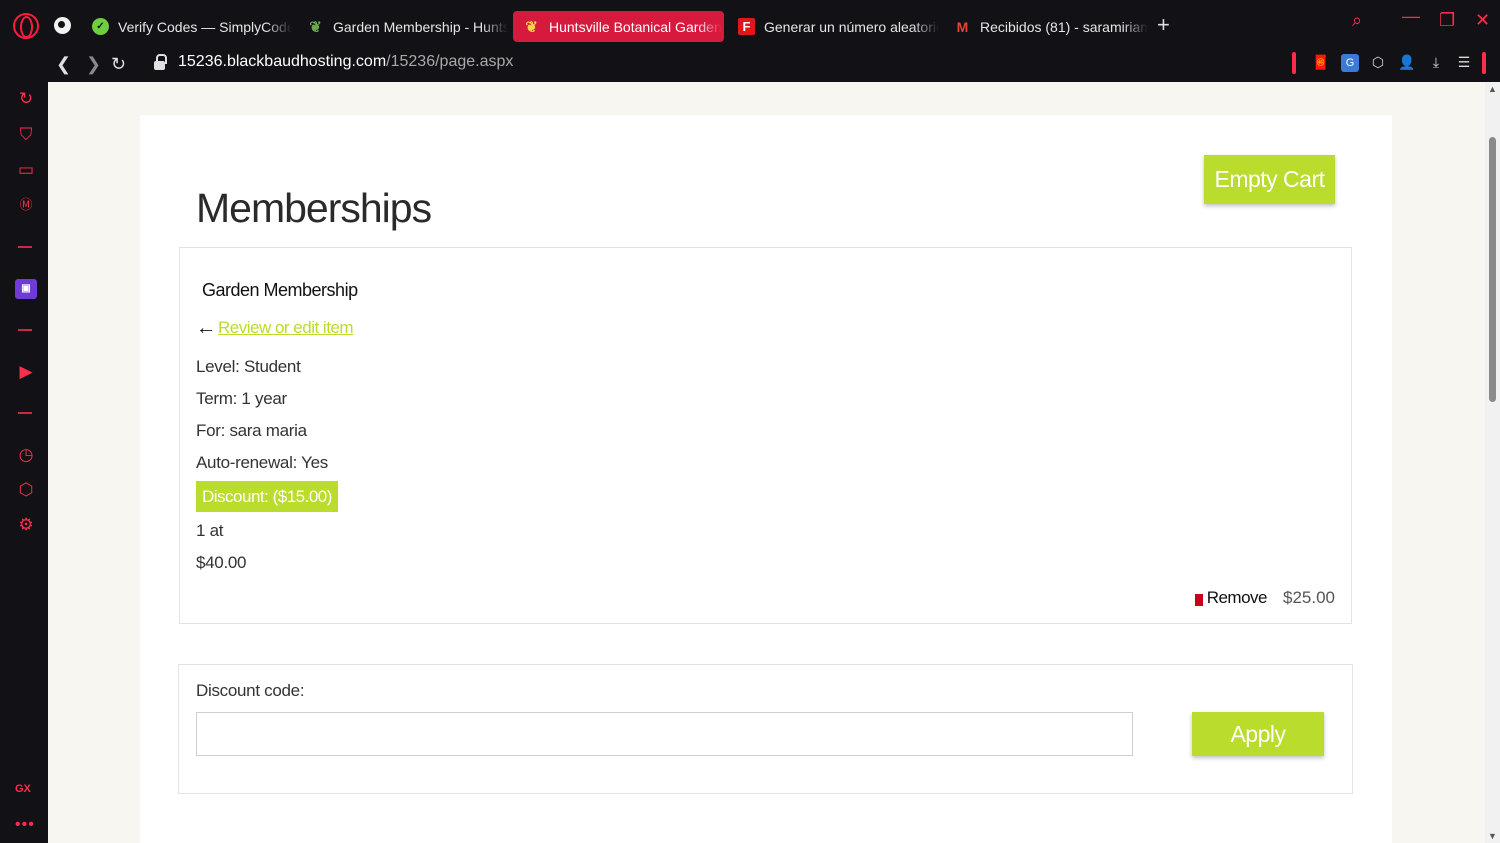 The image size is (1500, 843). Describe the element at coordinates (1407, 63) in the screenshot. I see `profile-icon: 👤` at that location.